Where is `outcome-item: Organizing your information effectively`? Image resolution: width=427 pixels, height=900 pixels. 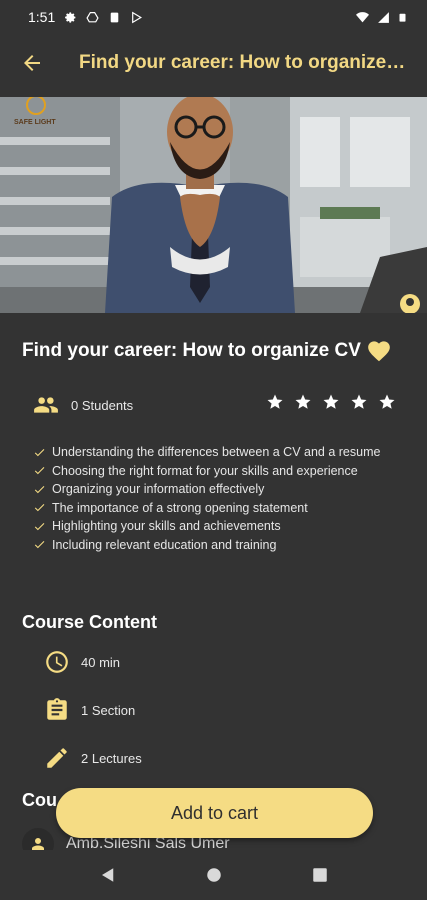
outcome-item: Organizing your information effectively is located at coordinates (206, 489).